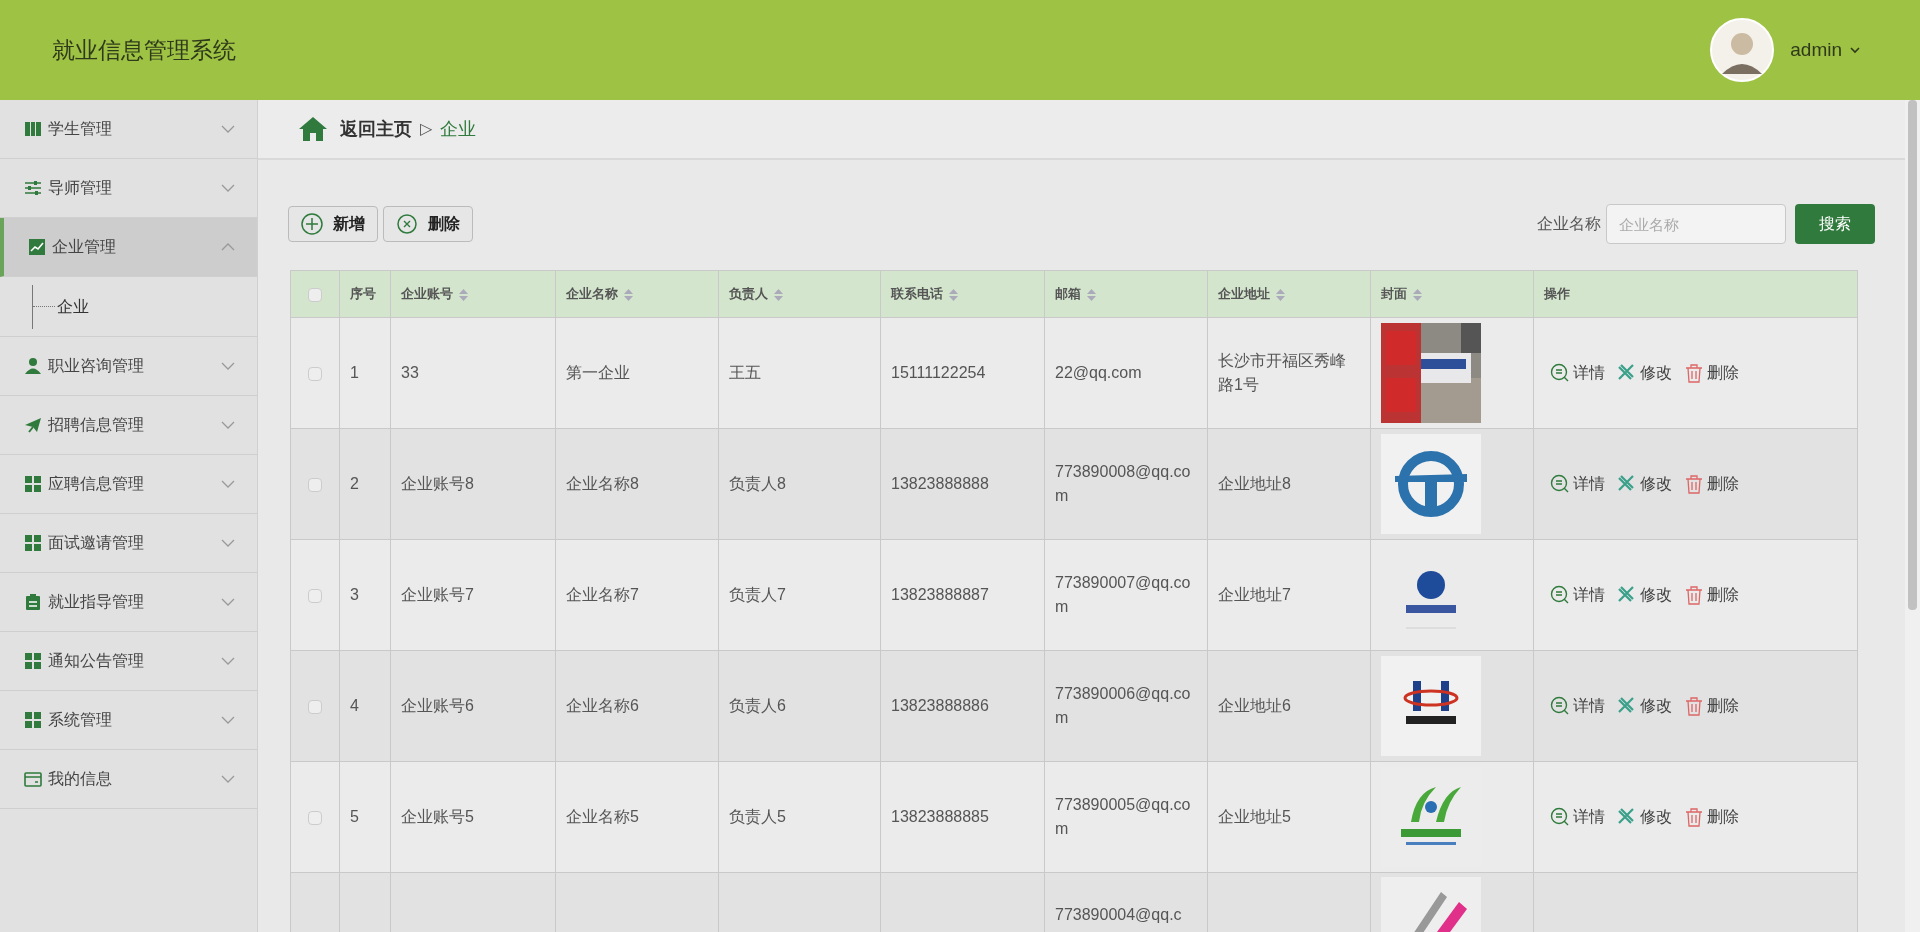 The image size is (1920, 932). What do you see at coordinates (33, 602) in the screenshot?
I see `clipboard-icon` at bounding box center [33, 602].